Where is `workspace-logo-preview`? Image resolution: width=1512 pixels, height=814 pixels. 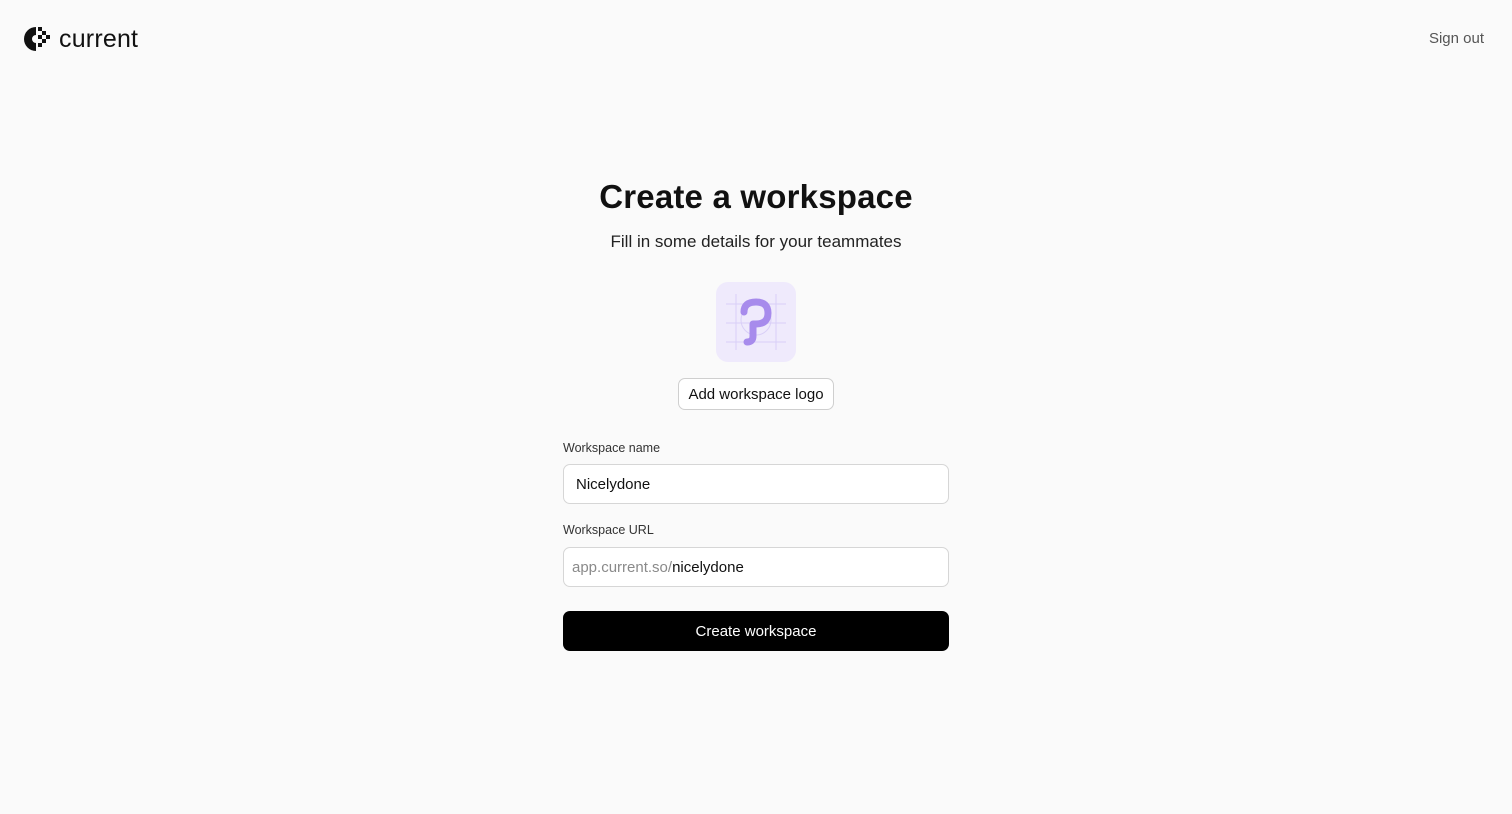 workspace-logo-preview is located at coordinates (756, 322).